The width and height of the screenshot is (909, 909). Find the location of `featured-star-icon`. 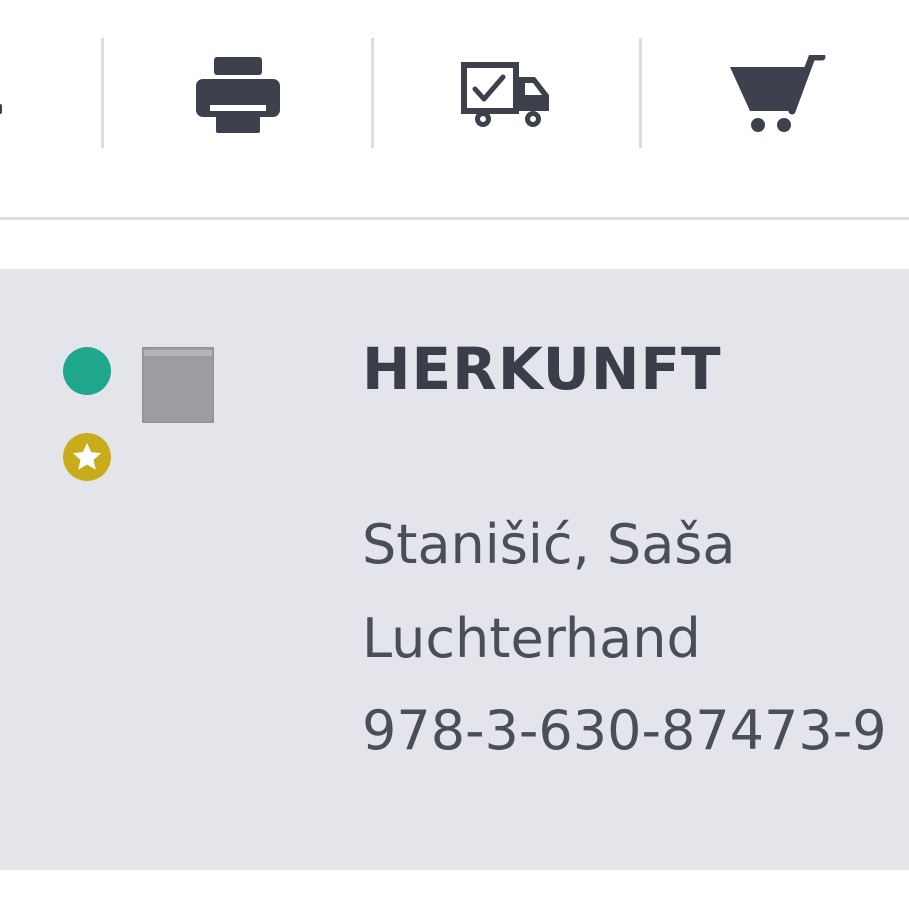

featured-star-icon is located at coordinates (87, 457).